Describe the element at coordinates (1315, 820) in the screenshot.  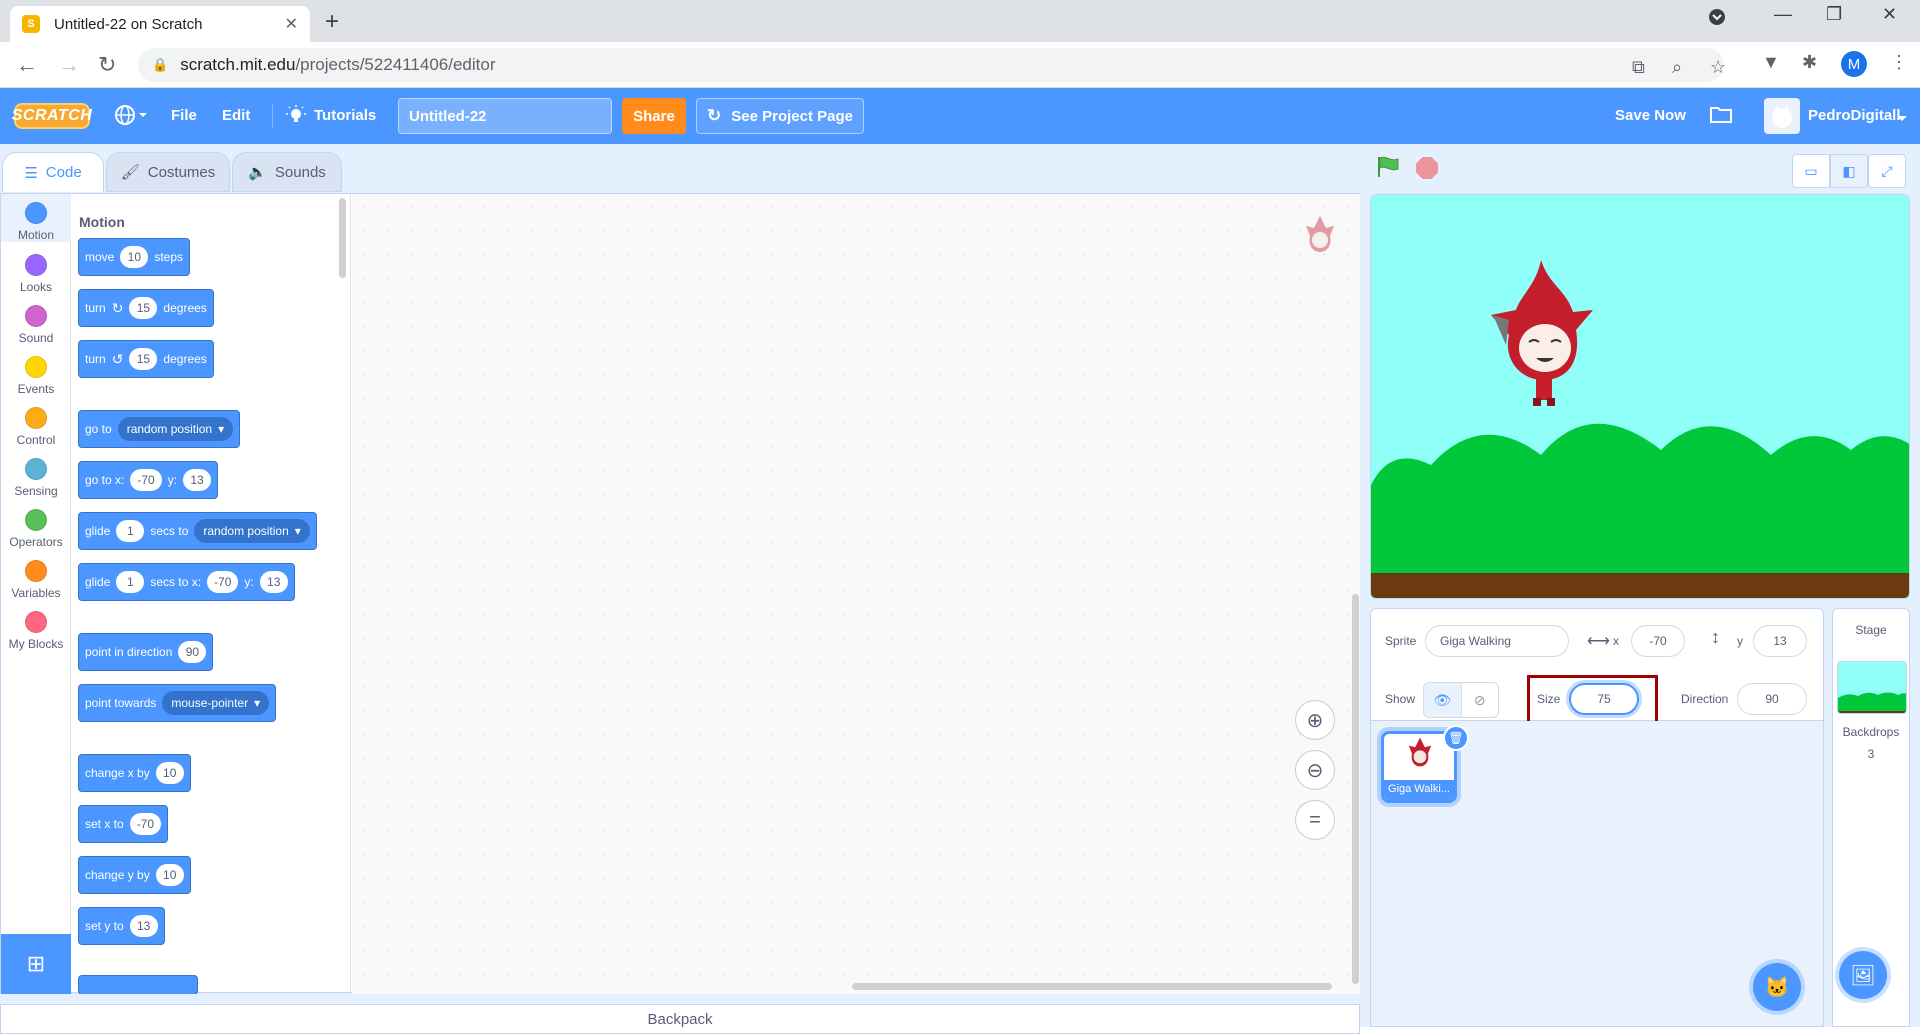
I see `zoom-reset-button: =` at that location.